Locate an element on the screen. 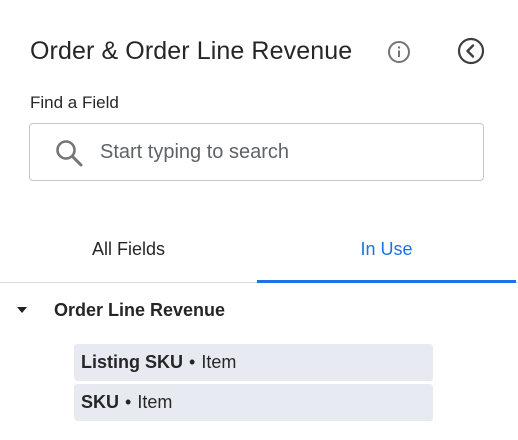  search-box is located at coordinates (256, 152).